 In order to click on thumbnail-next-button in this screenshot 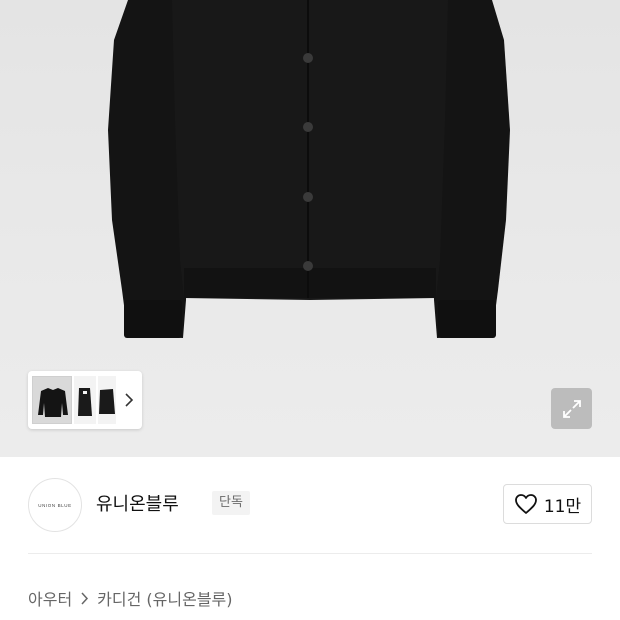, I will do `click(129, 400)`.